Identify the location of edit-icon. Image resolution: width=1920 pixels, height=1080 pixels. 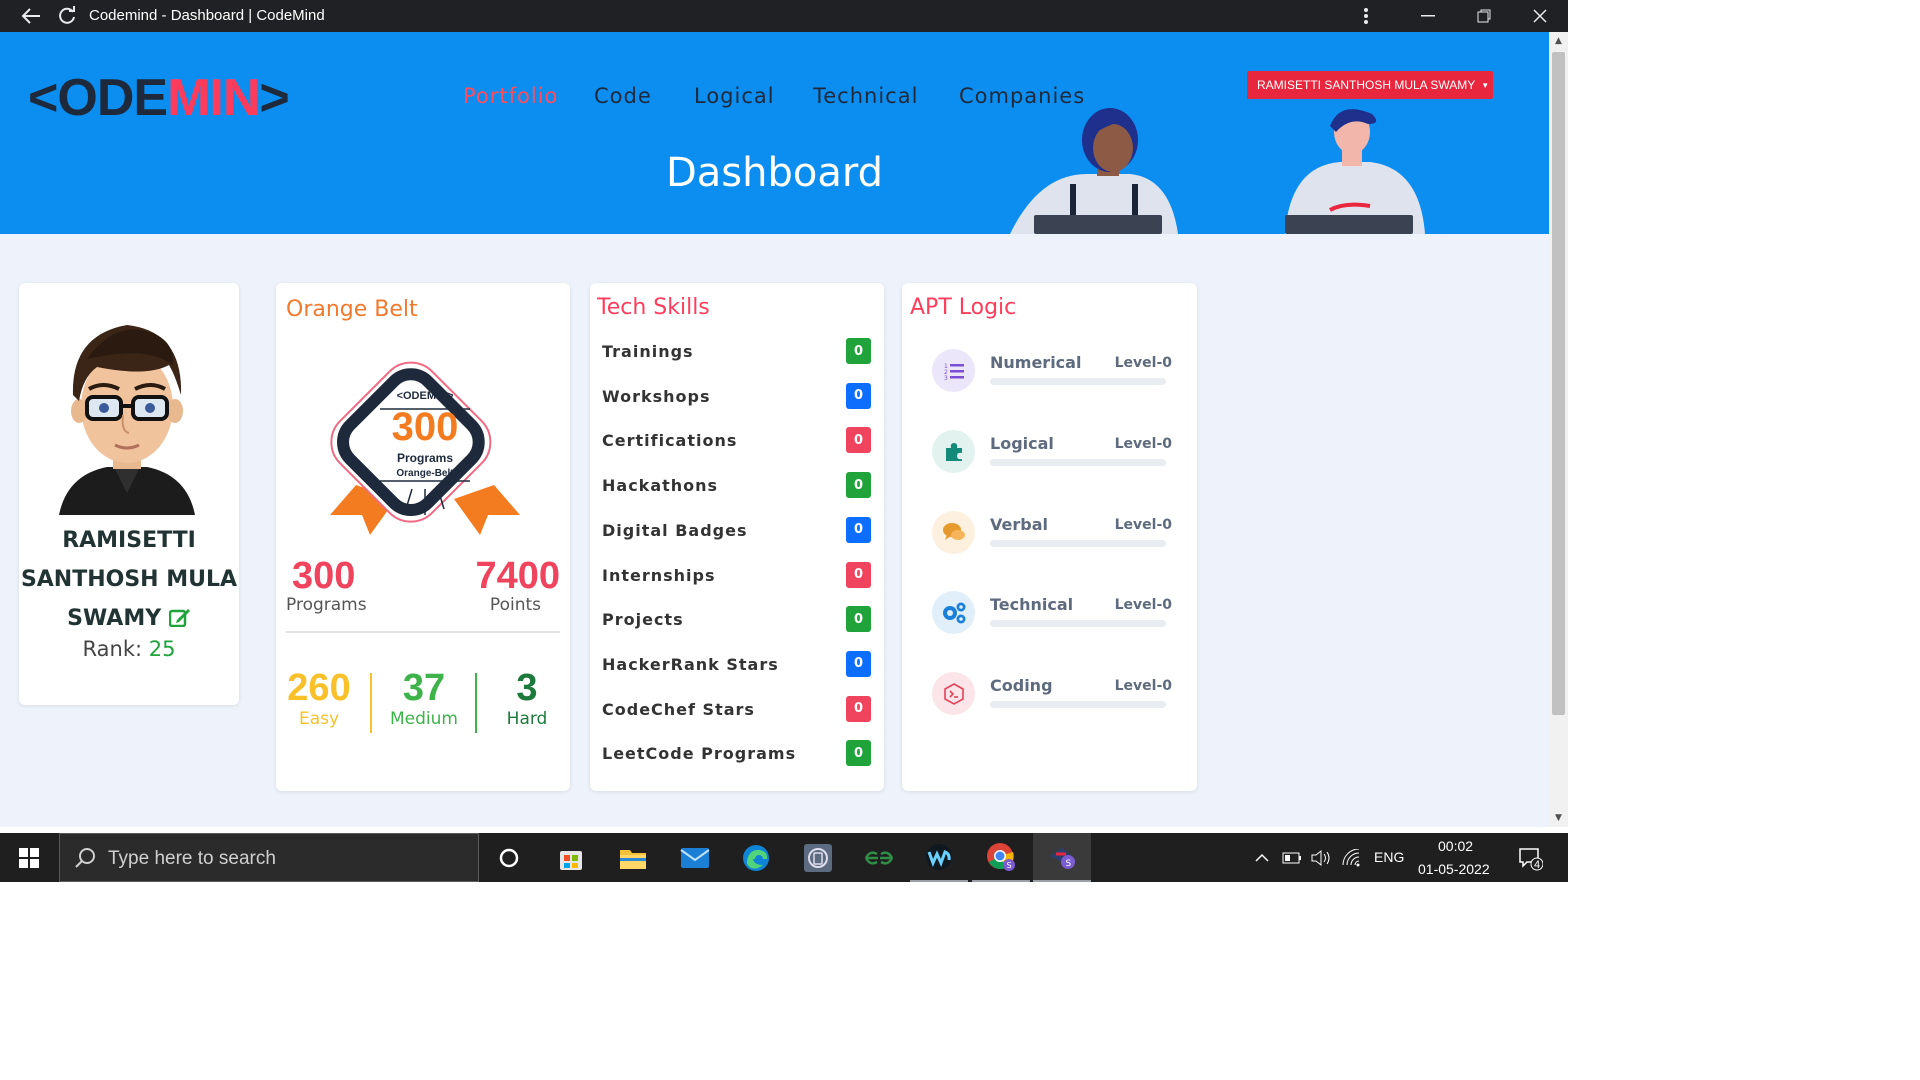
(179, 618).